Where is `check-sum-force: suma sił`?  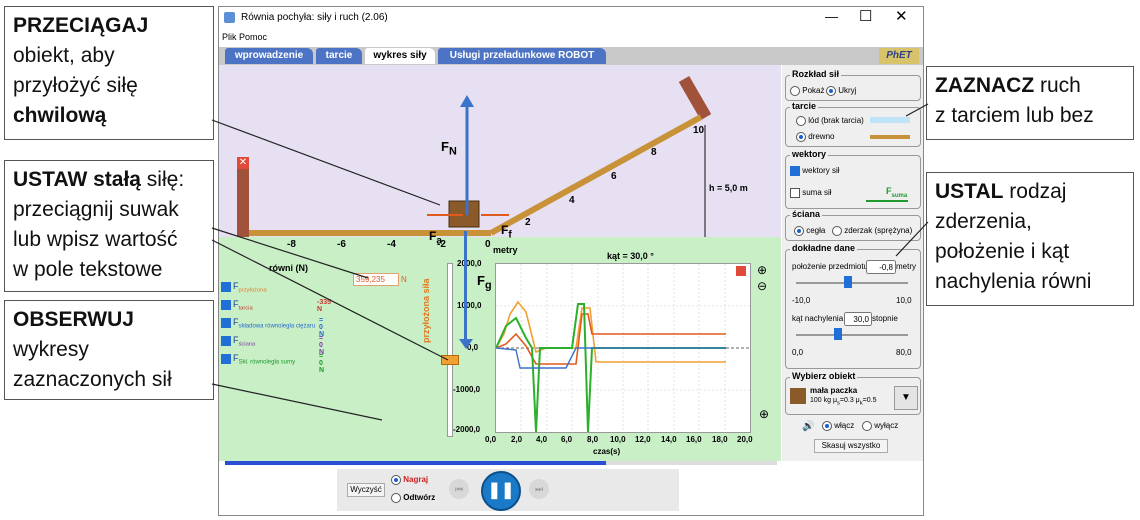
check-sum-force: suma sił is located at coordinates (811, 193).